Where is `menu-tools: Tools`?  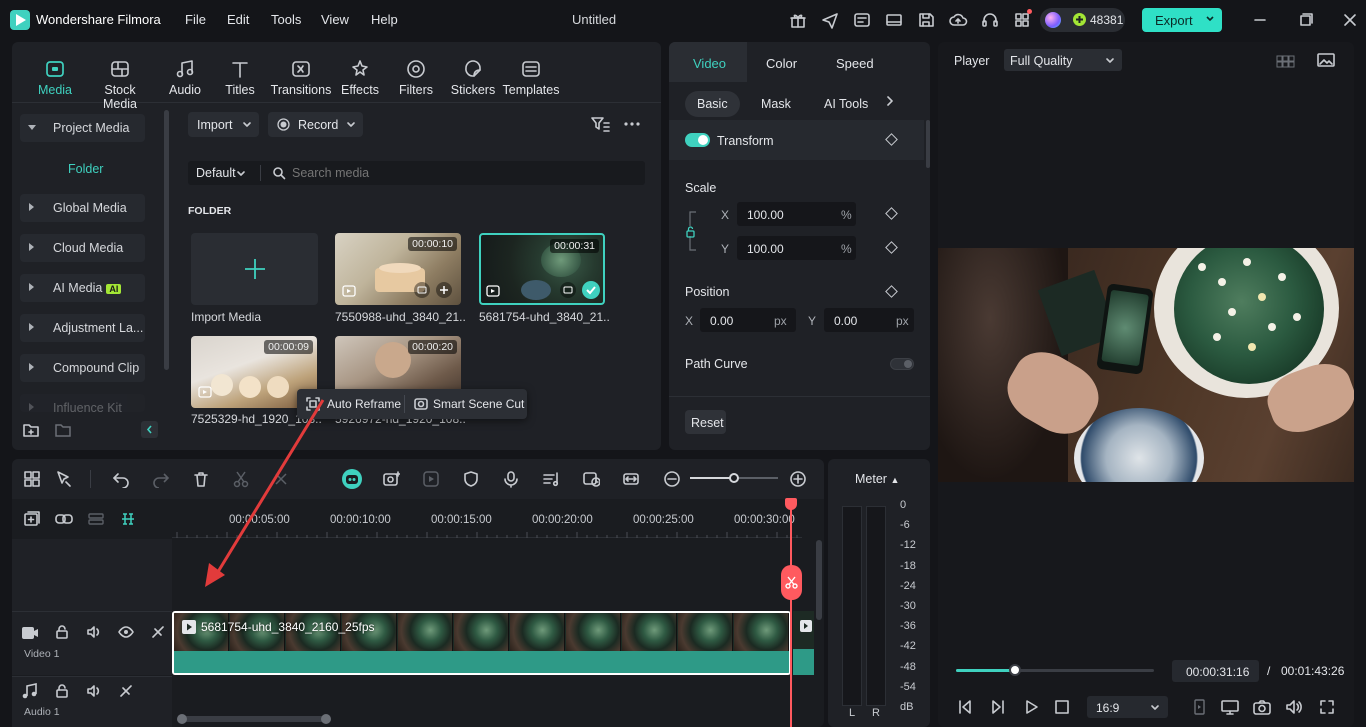 menu-tools: Tools is located at coordinates (286, 19).